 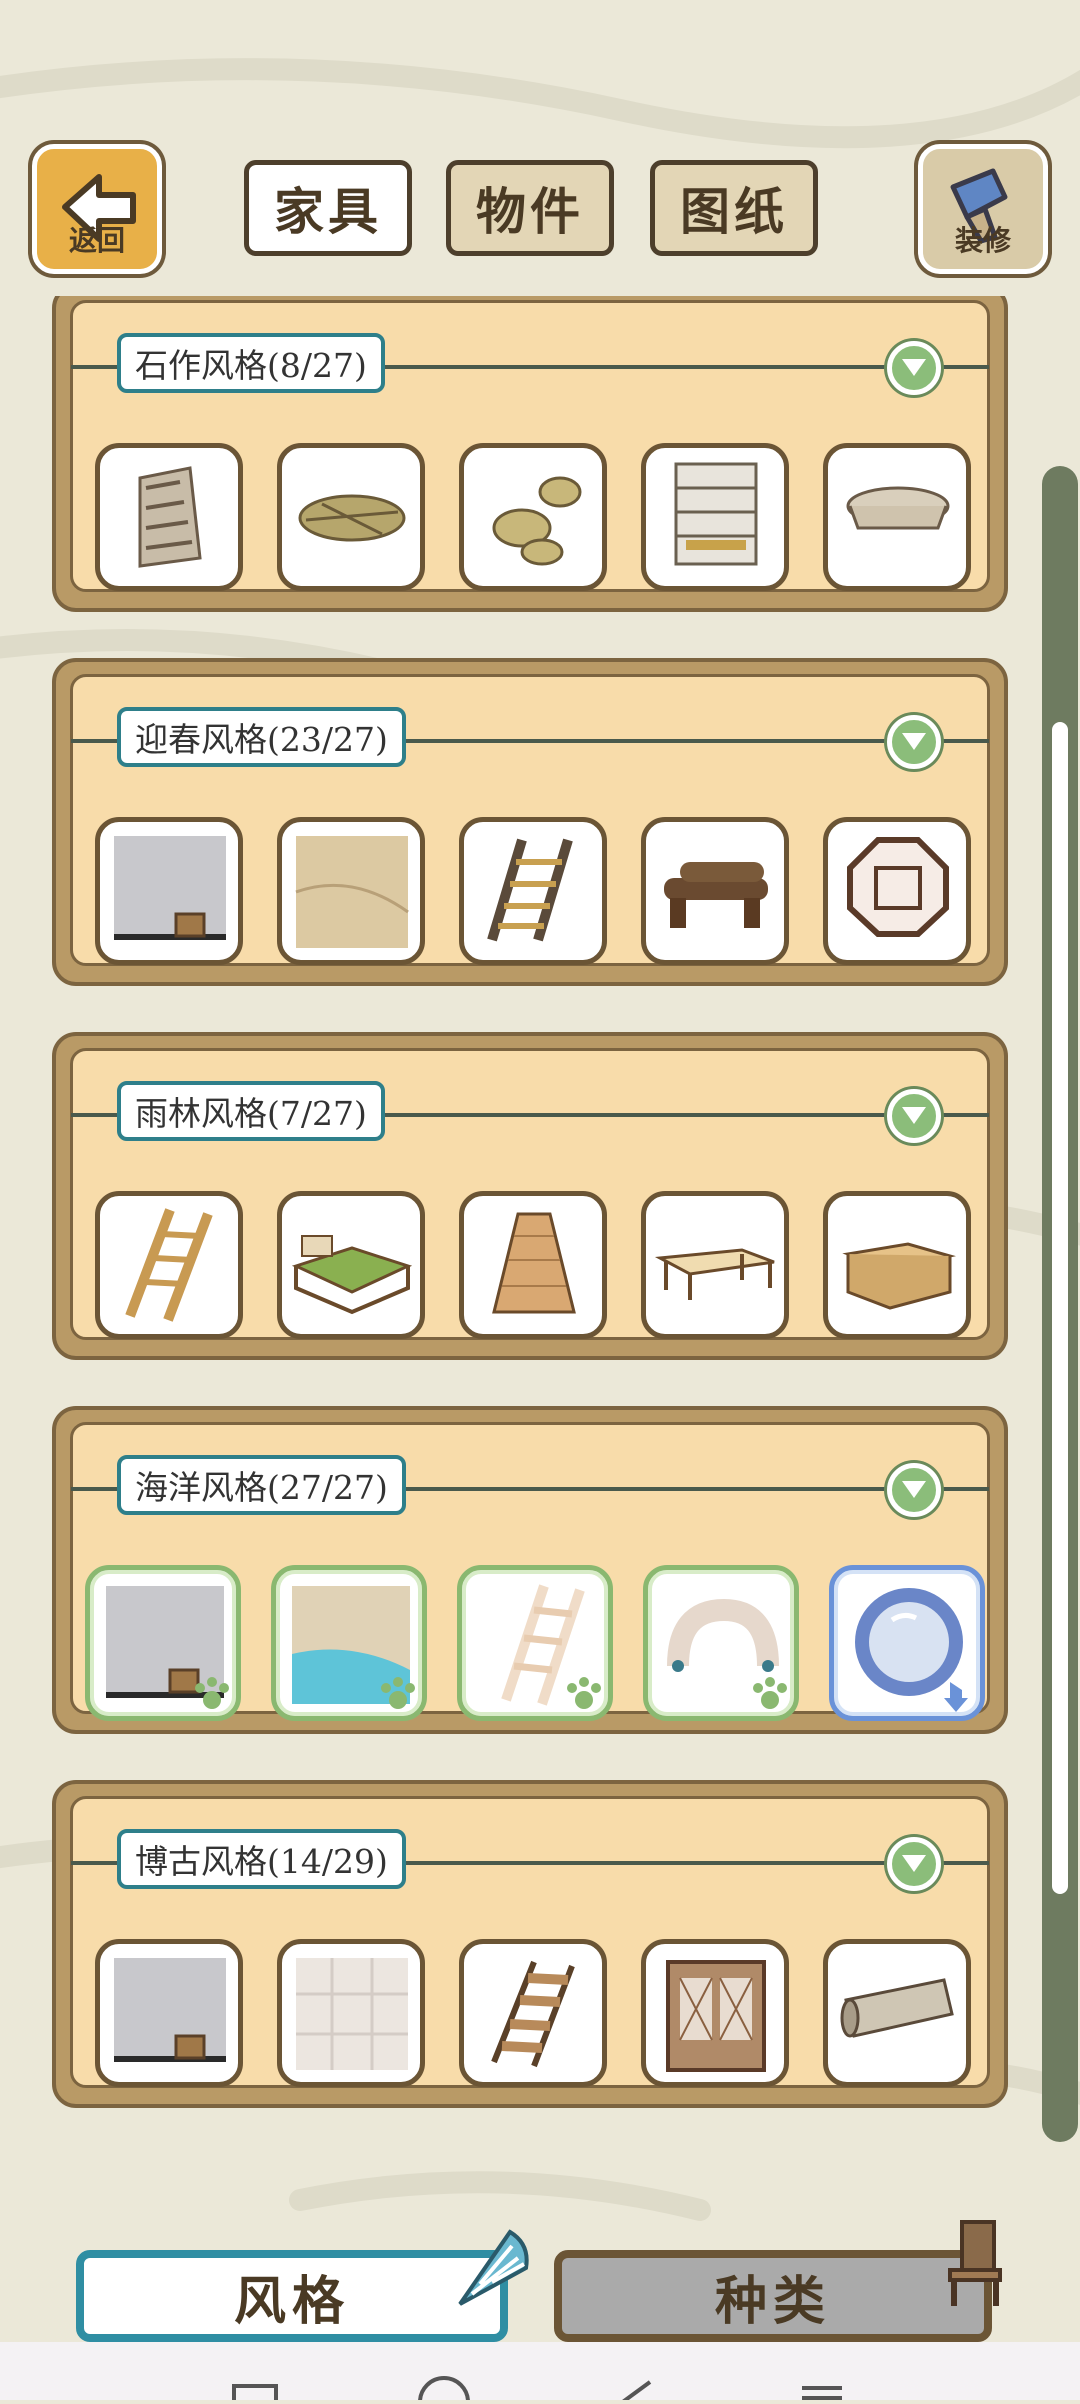 What do you see at coordinates (975, 2263) in the screenshot?
I see `chair-icon` at bounding box center [975, 2263].